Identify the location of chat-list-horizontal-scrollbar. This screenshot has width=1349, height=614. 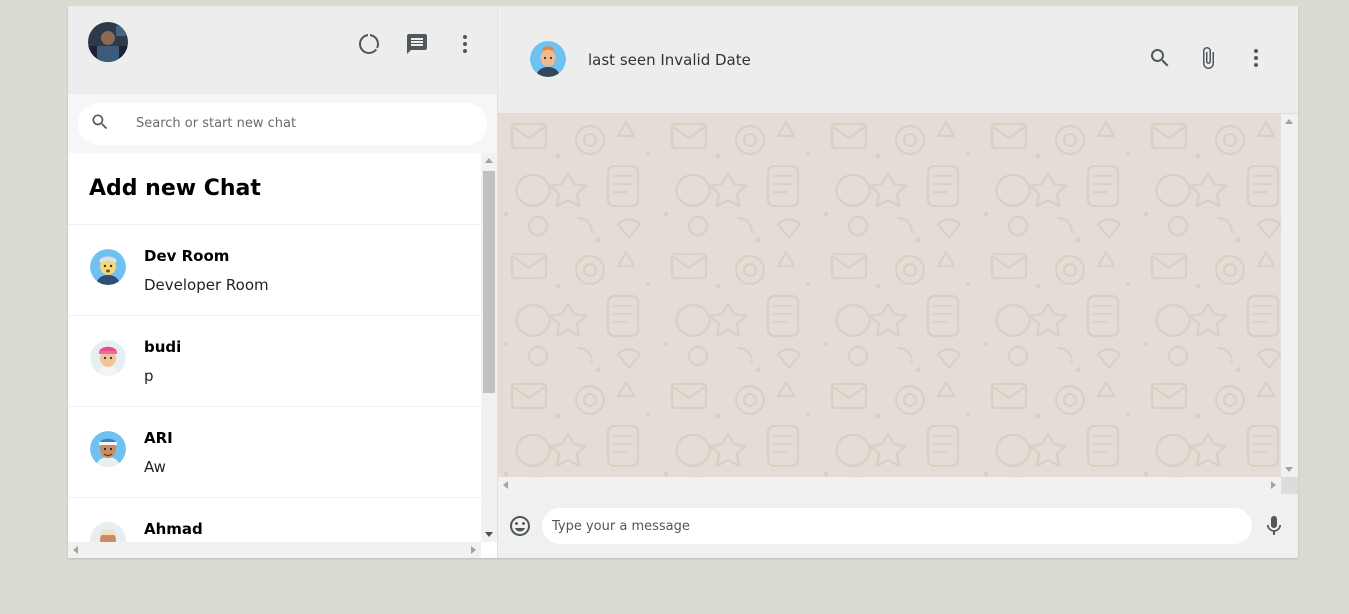
(274, 550).